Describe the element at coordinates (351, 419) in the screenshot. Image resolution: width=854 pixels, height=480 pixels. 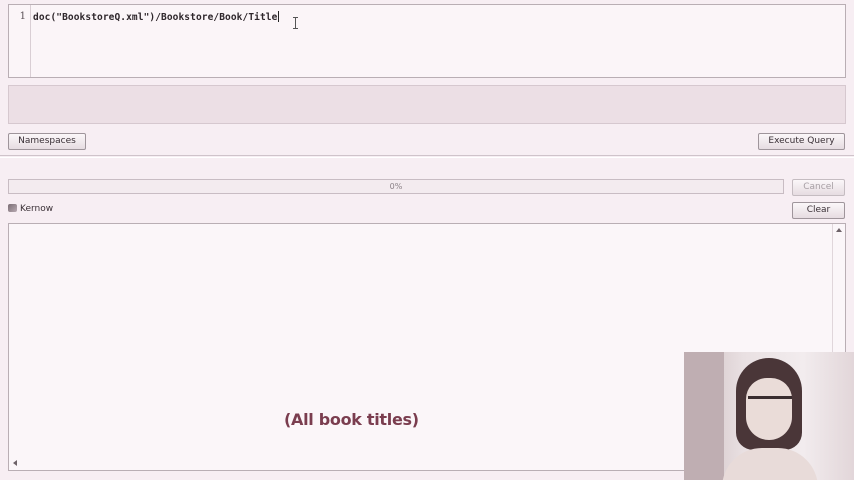
I see `video-caption: (All book titles)` at that location.